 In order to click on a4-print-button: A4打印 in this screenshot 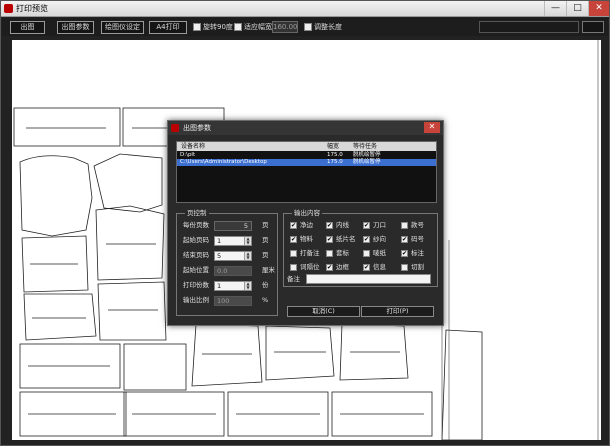, I will do `click(168, 27)`.